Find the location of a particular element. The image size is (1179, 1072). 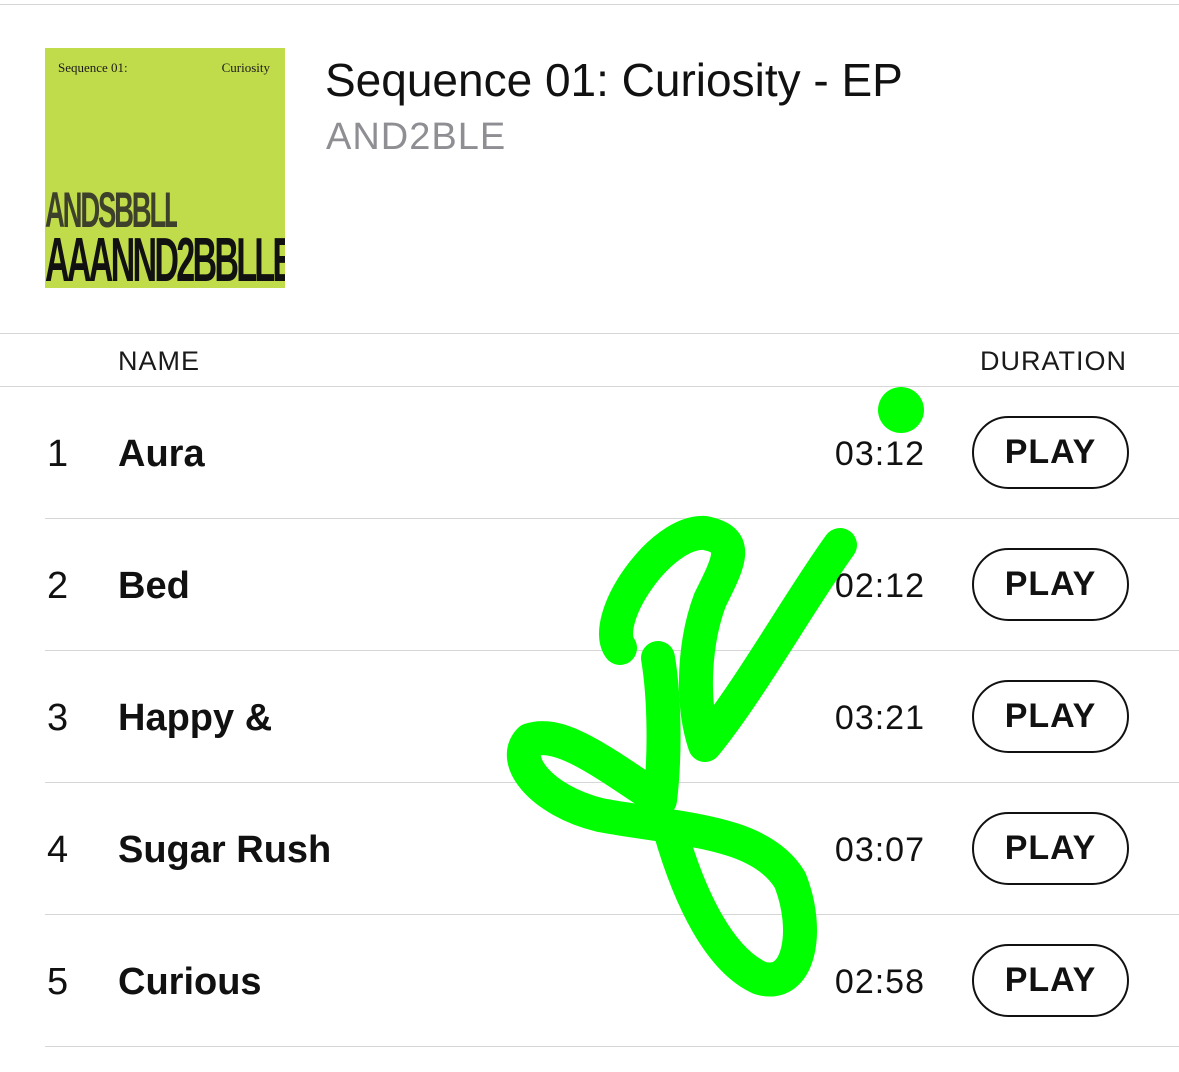

track-duration: 03:07 is located at coordinates (879, 850).